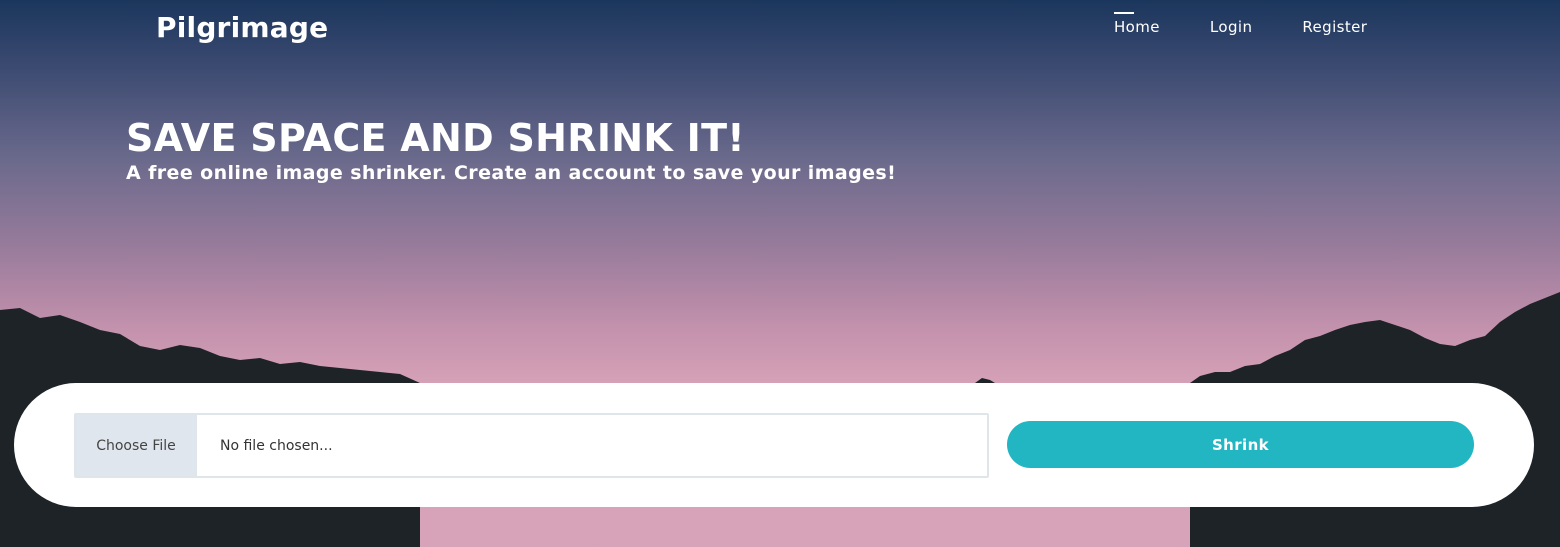 This screenshot has width=1560, height=547. What do you see at coordinates (1334, 27) in the screenshot?
I see `nav-register: Register` at bounding box center [1334, 27].